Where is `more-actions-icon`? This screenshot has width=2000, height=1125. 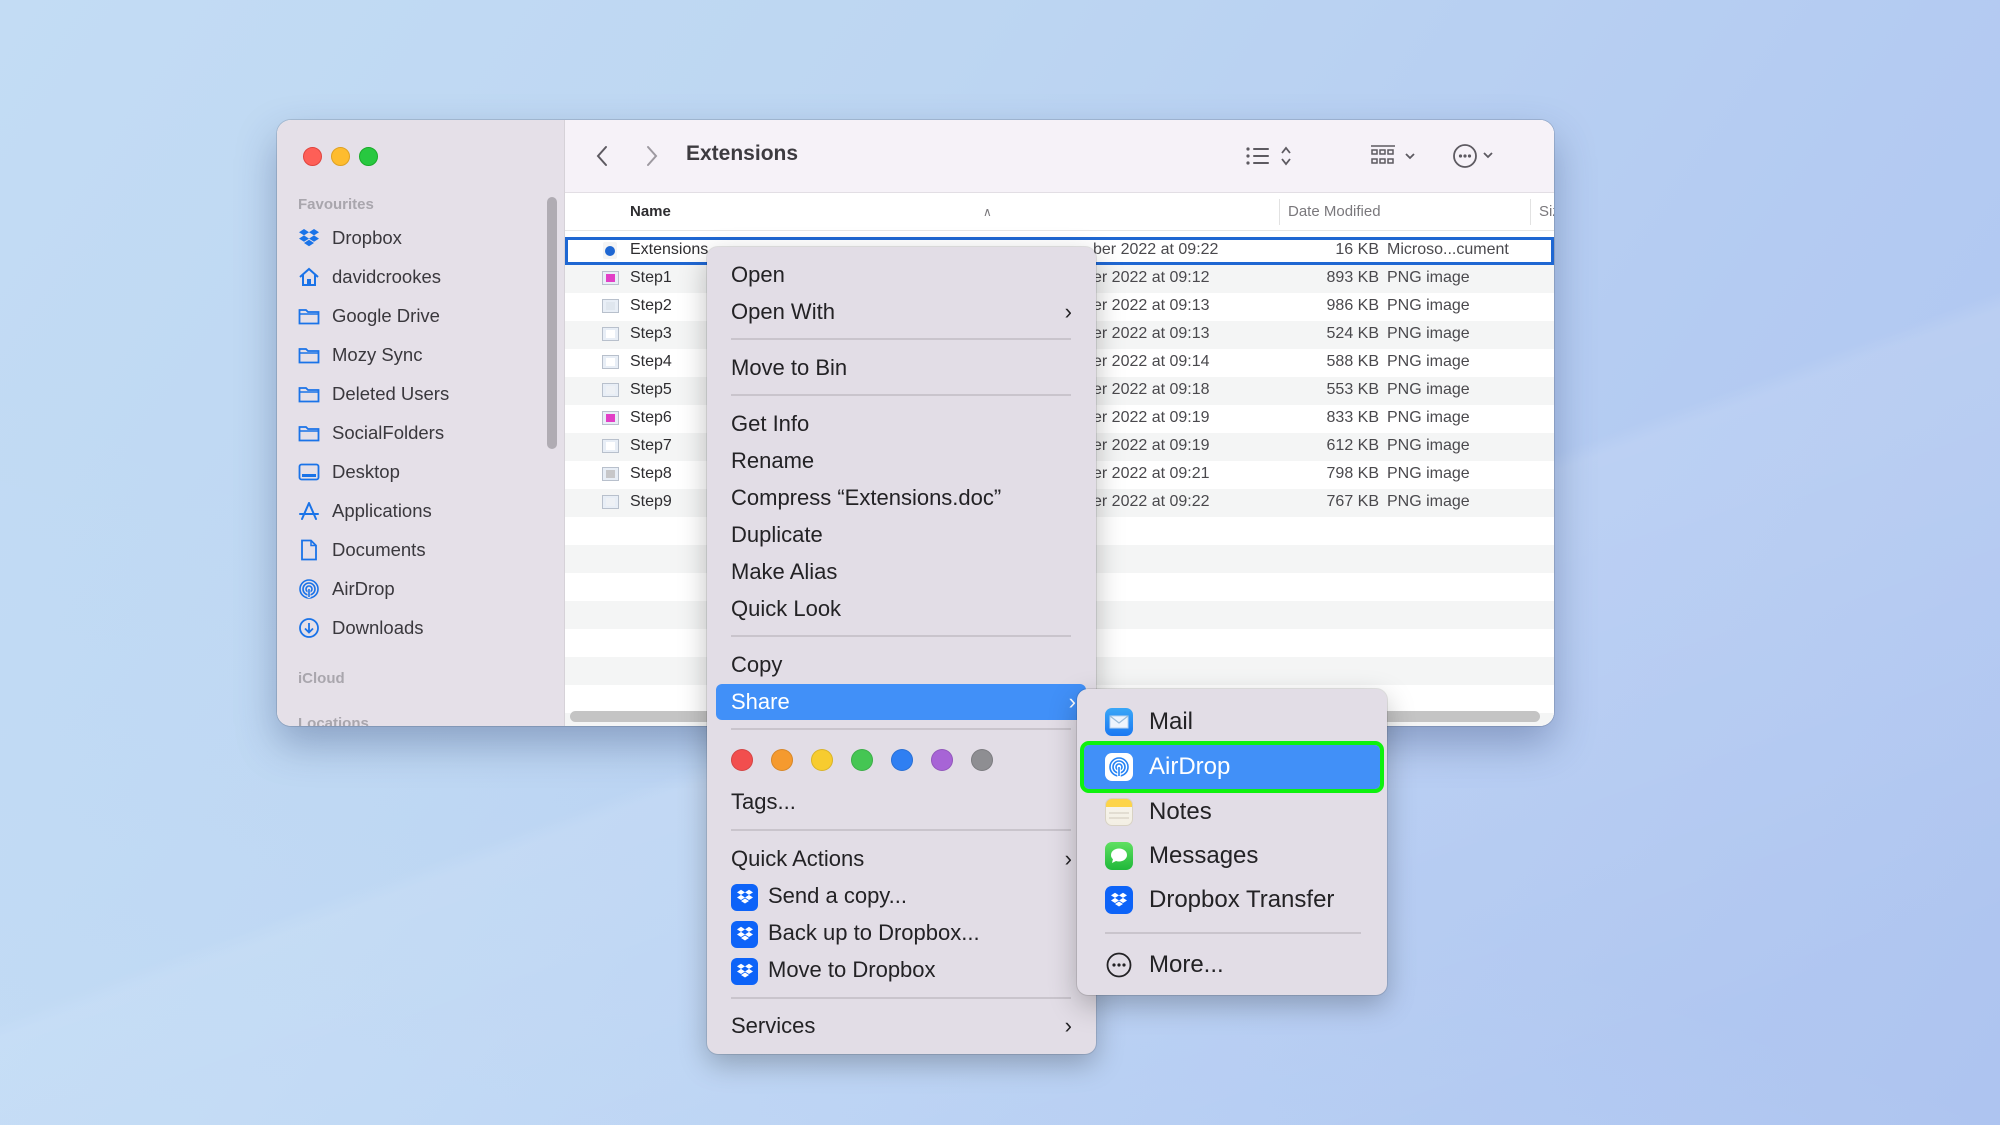
more-actions-icon is located at coordinates (1473, 156).